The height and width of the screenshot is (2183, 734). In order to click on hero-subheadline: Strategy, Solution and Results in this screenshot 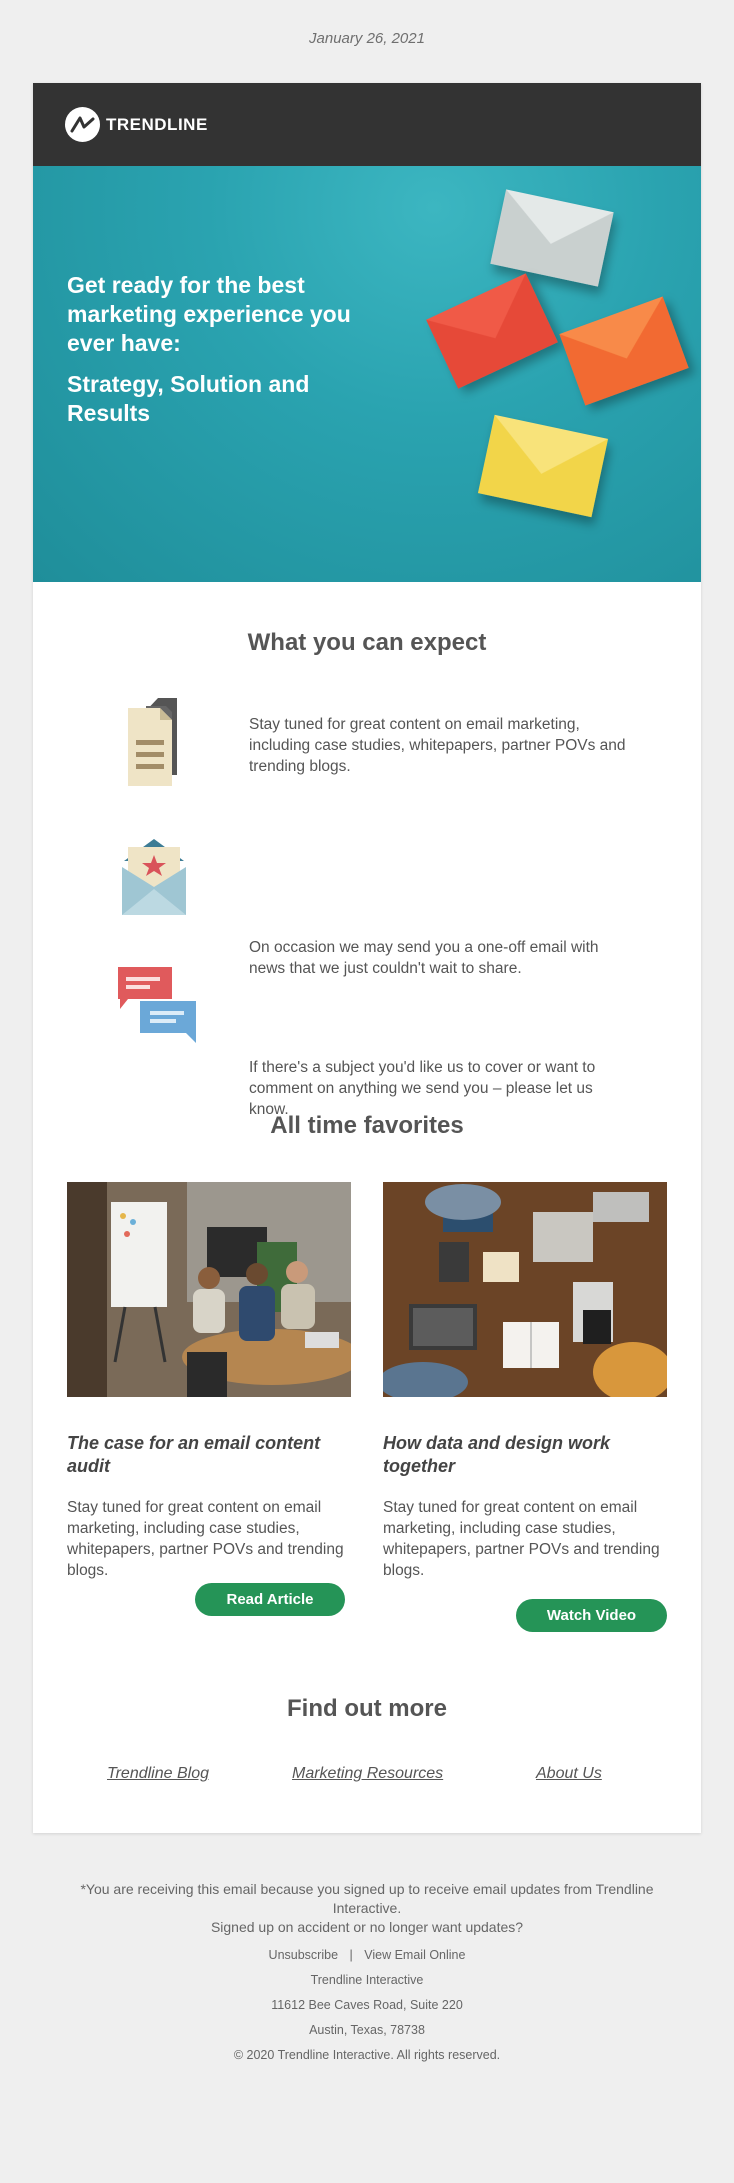, I will do `click(188, 398)`.